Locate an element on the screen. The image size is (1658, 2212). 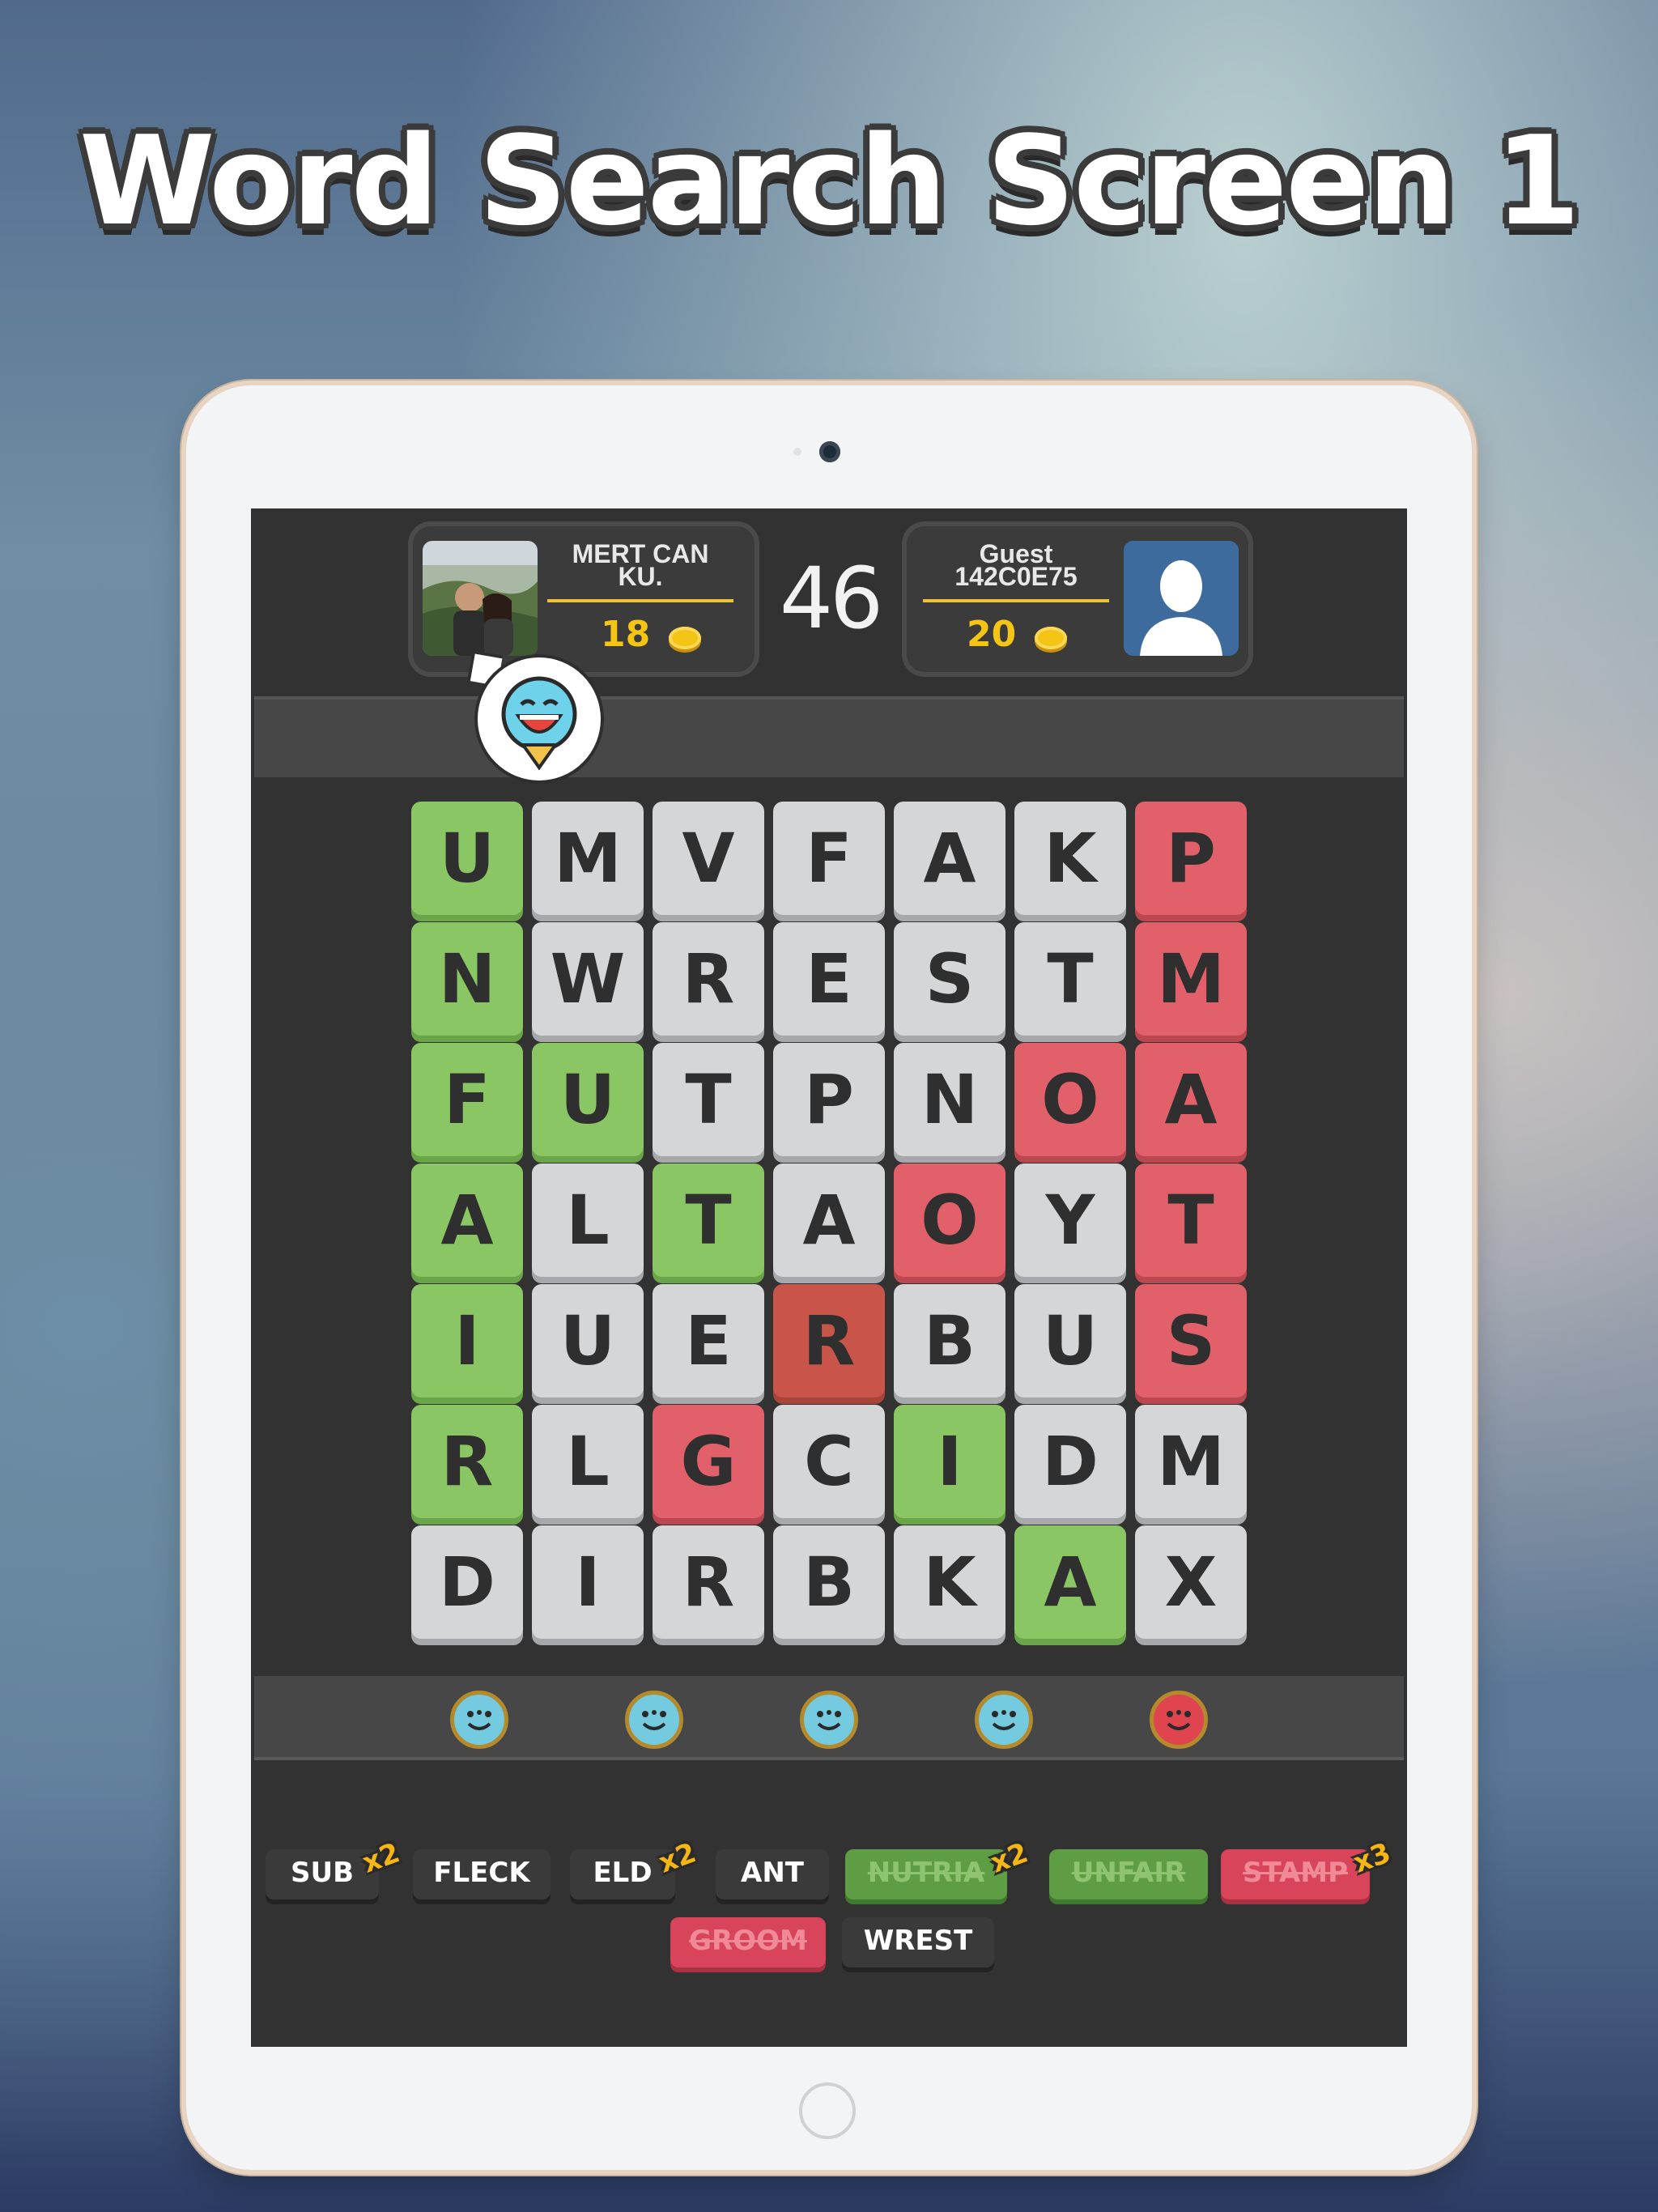
front-camera is located at coordinates (829, 451).